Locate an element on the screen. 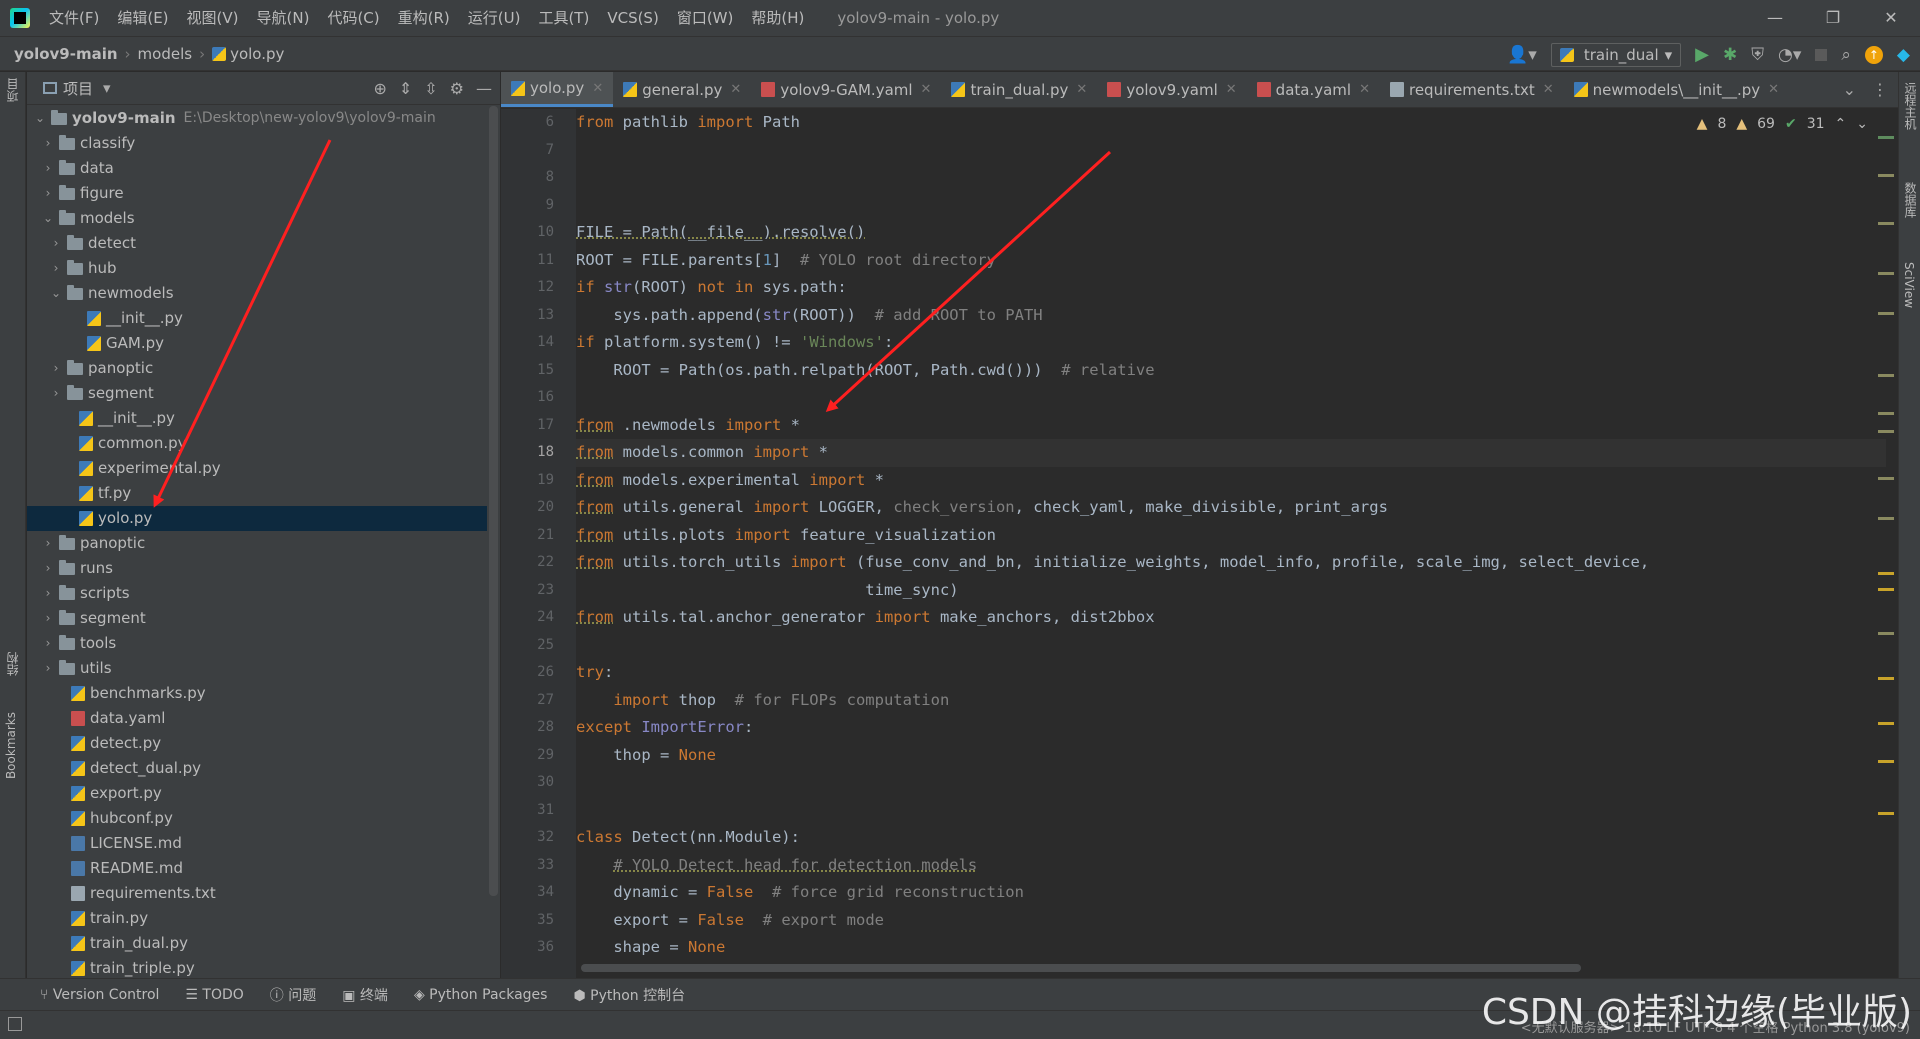 Image resolution: width=1920 pixels, height=1039 pixels. line-number: 30 is located at coordinates (538, 783).